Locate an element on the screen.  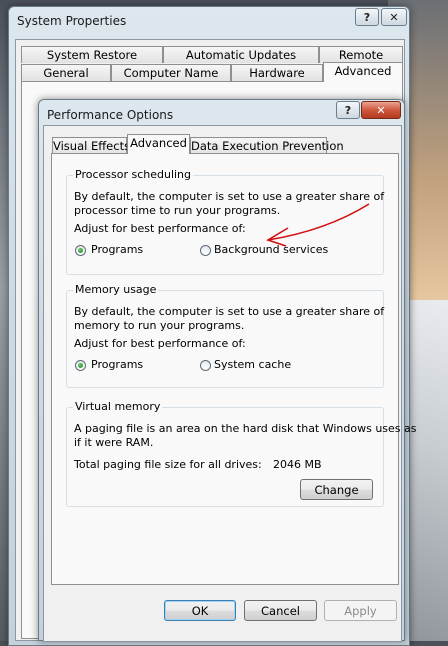
arrow-annotation is located at coordinates (318, 225).